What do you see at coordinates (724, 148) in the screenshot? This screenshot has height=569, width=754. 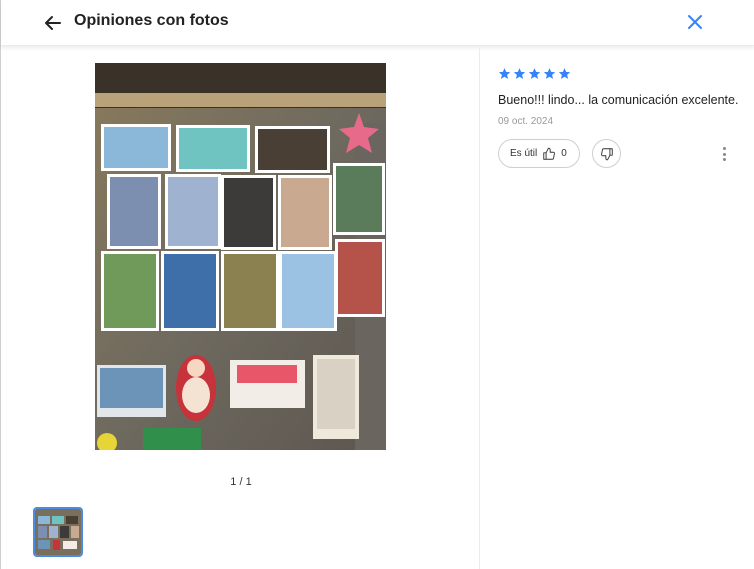 I see `more-vertical-icon` at bounding box center [724, 148].